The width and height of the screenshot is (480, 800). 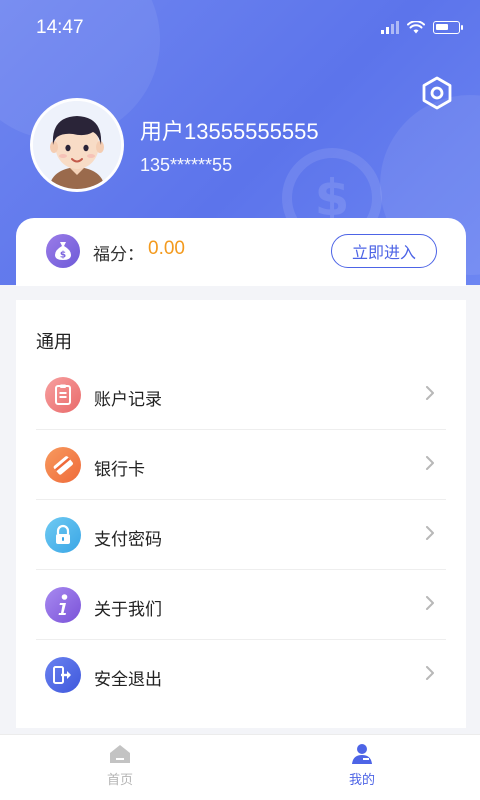 What do you see at coordinates (119, 470) in the screenshot?
I see `menu-item-label: 银行卡` at bounding box center [119, 470].